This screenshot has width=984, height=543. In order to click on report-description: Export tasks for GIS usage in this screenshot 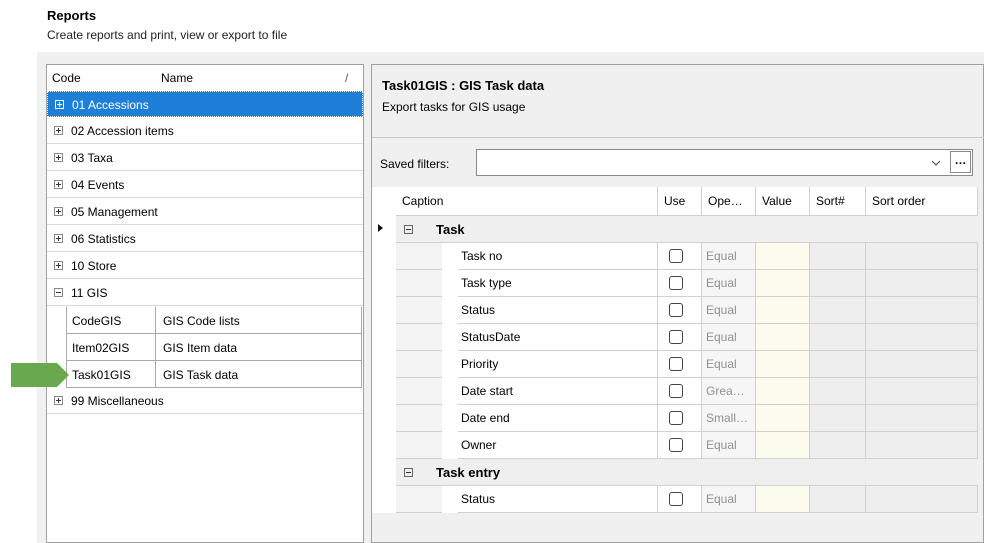, I will do `click(454, 107)`.